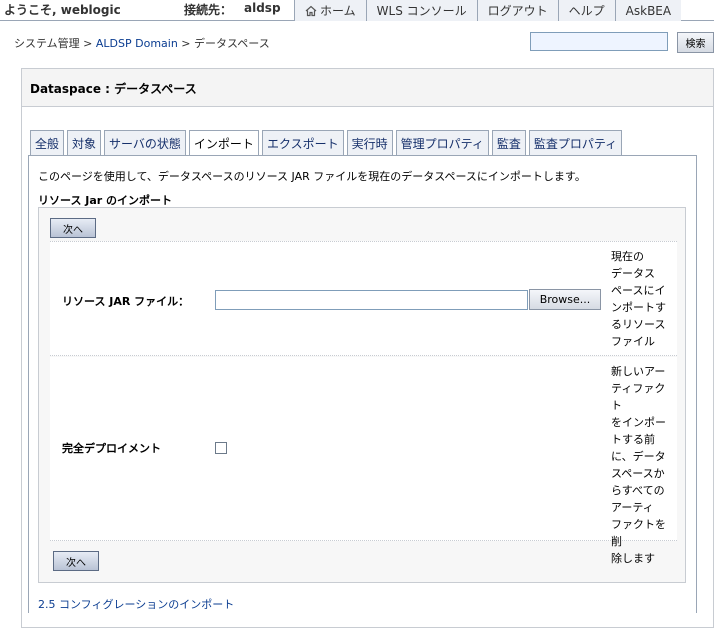  What do you see at coordinates (643, 299) in the screenshot?
I see `resource-jar-help: 現在の データス ペースにイ ンポートす るリソース ファイル` at bounding box center [643, 299].